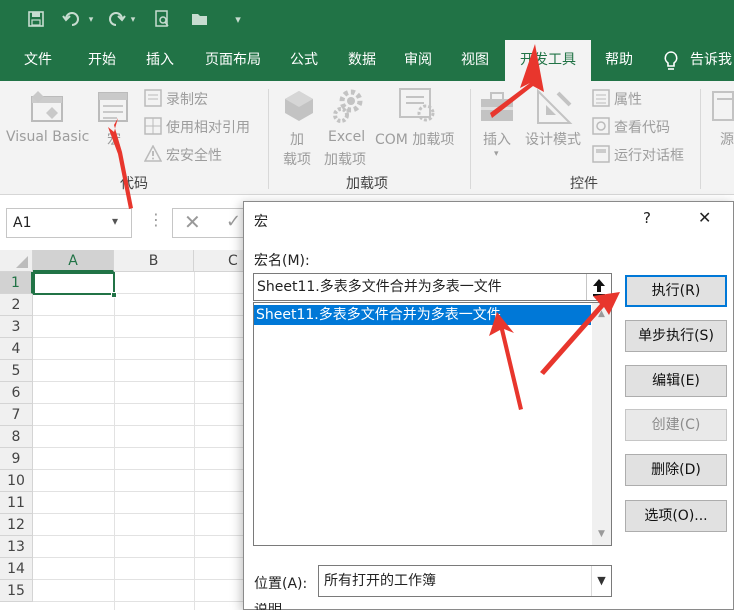  I want to click on group-label-controls: 控件, so click(584, 184).